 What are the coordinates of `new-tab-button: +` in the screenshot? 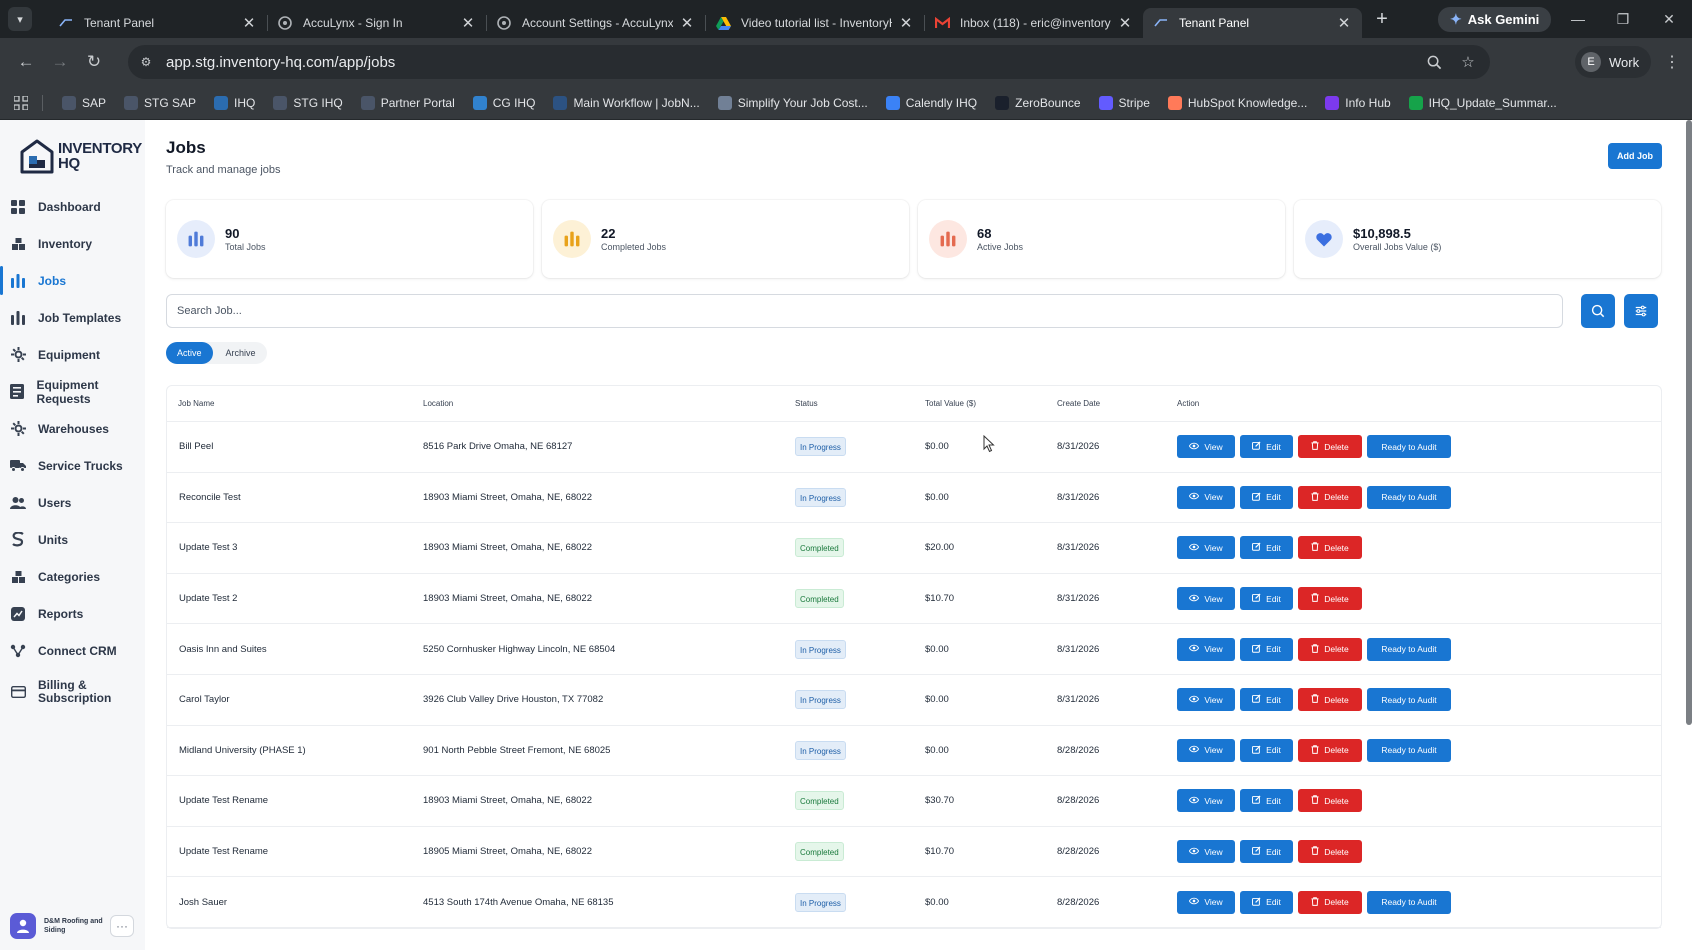 It's located at (1382, 19).